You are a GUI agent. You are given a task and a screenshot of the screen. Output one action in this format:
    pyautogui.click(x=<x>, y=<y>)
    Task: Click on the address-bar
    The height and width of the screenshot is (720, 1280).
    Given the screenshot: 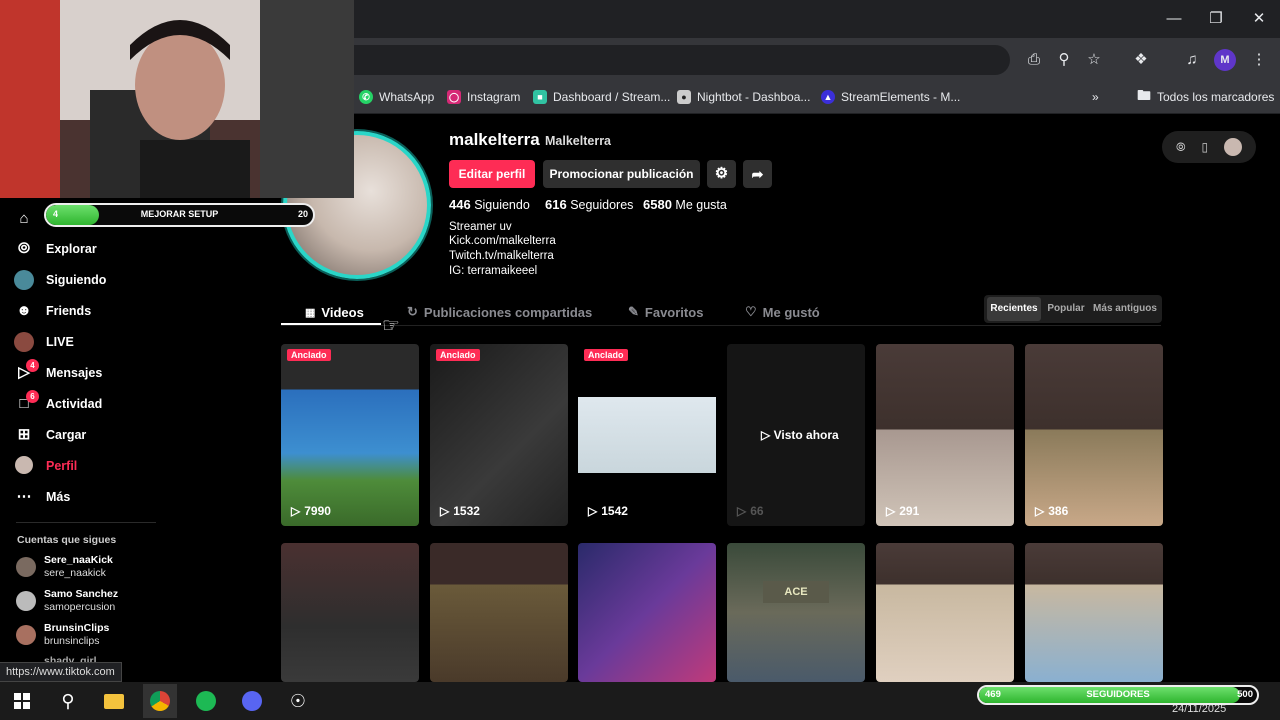 What is the action you would take?
    pyautogui.click(x=655, y=60)
    